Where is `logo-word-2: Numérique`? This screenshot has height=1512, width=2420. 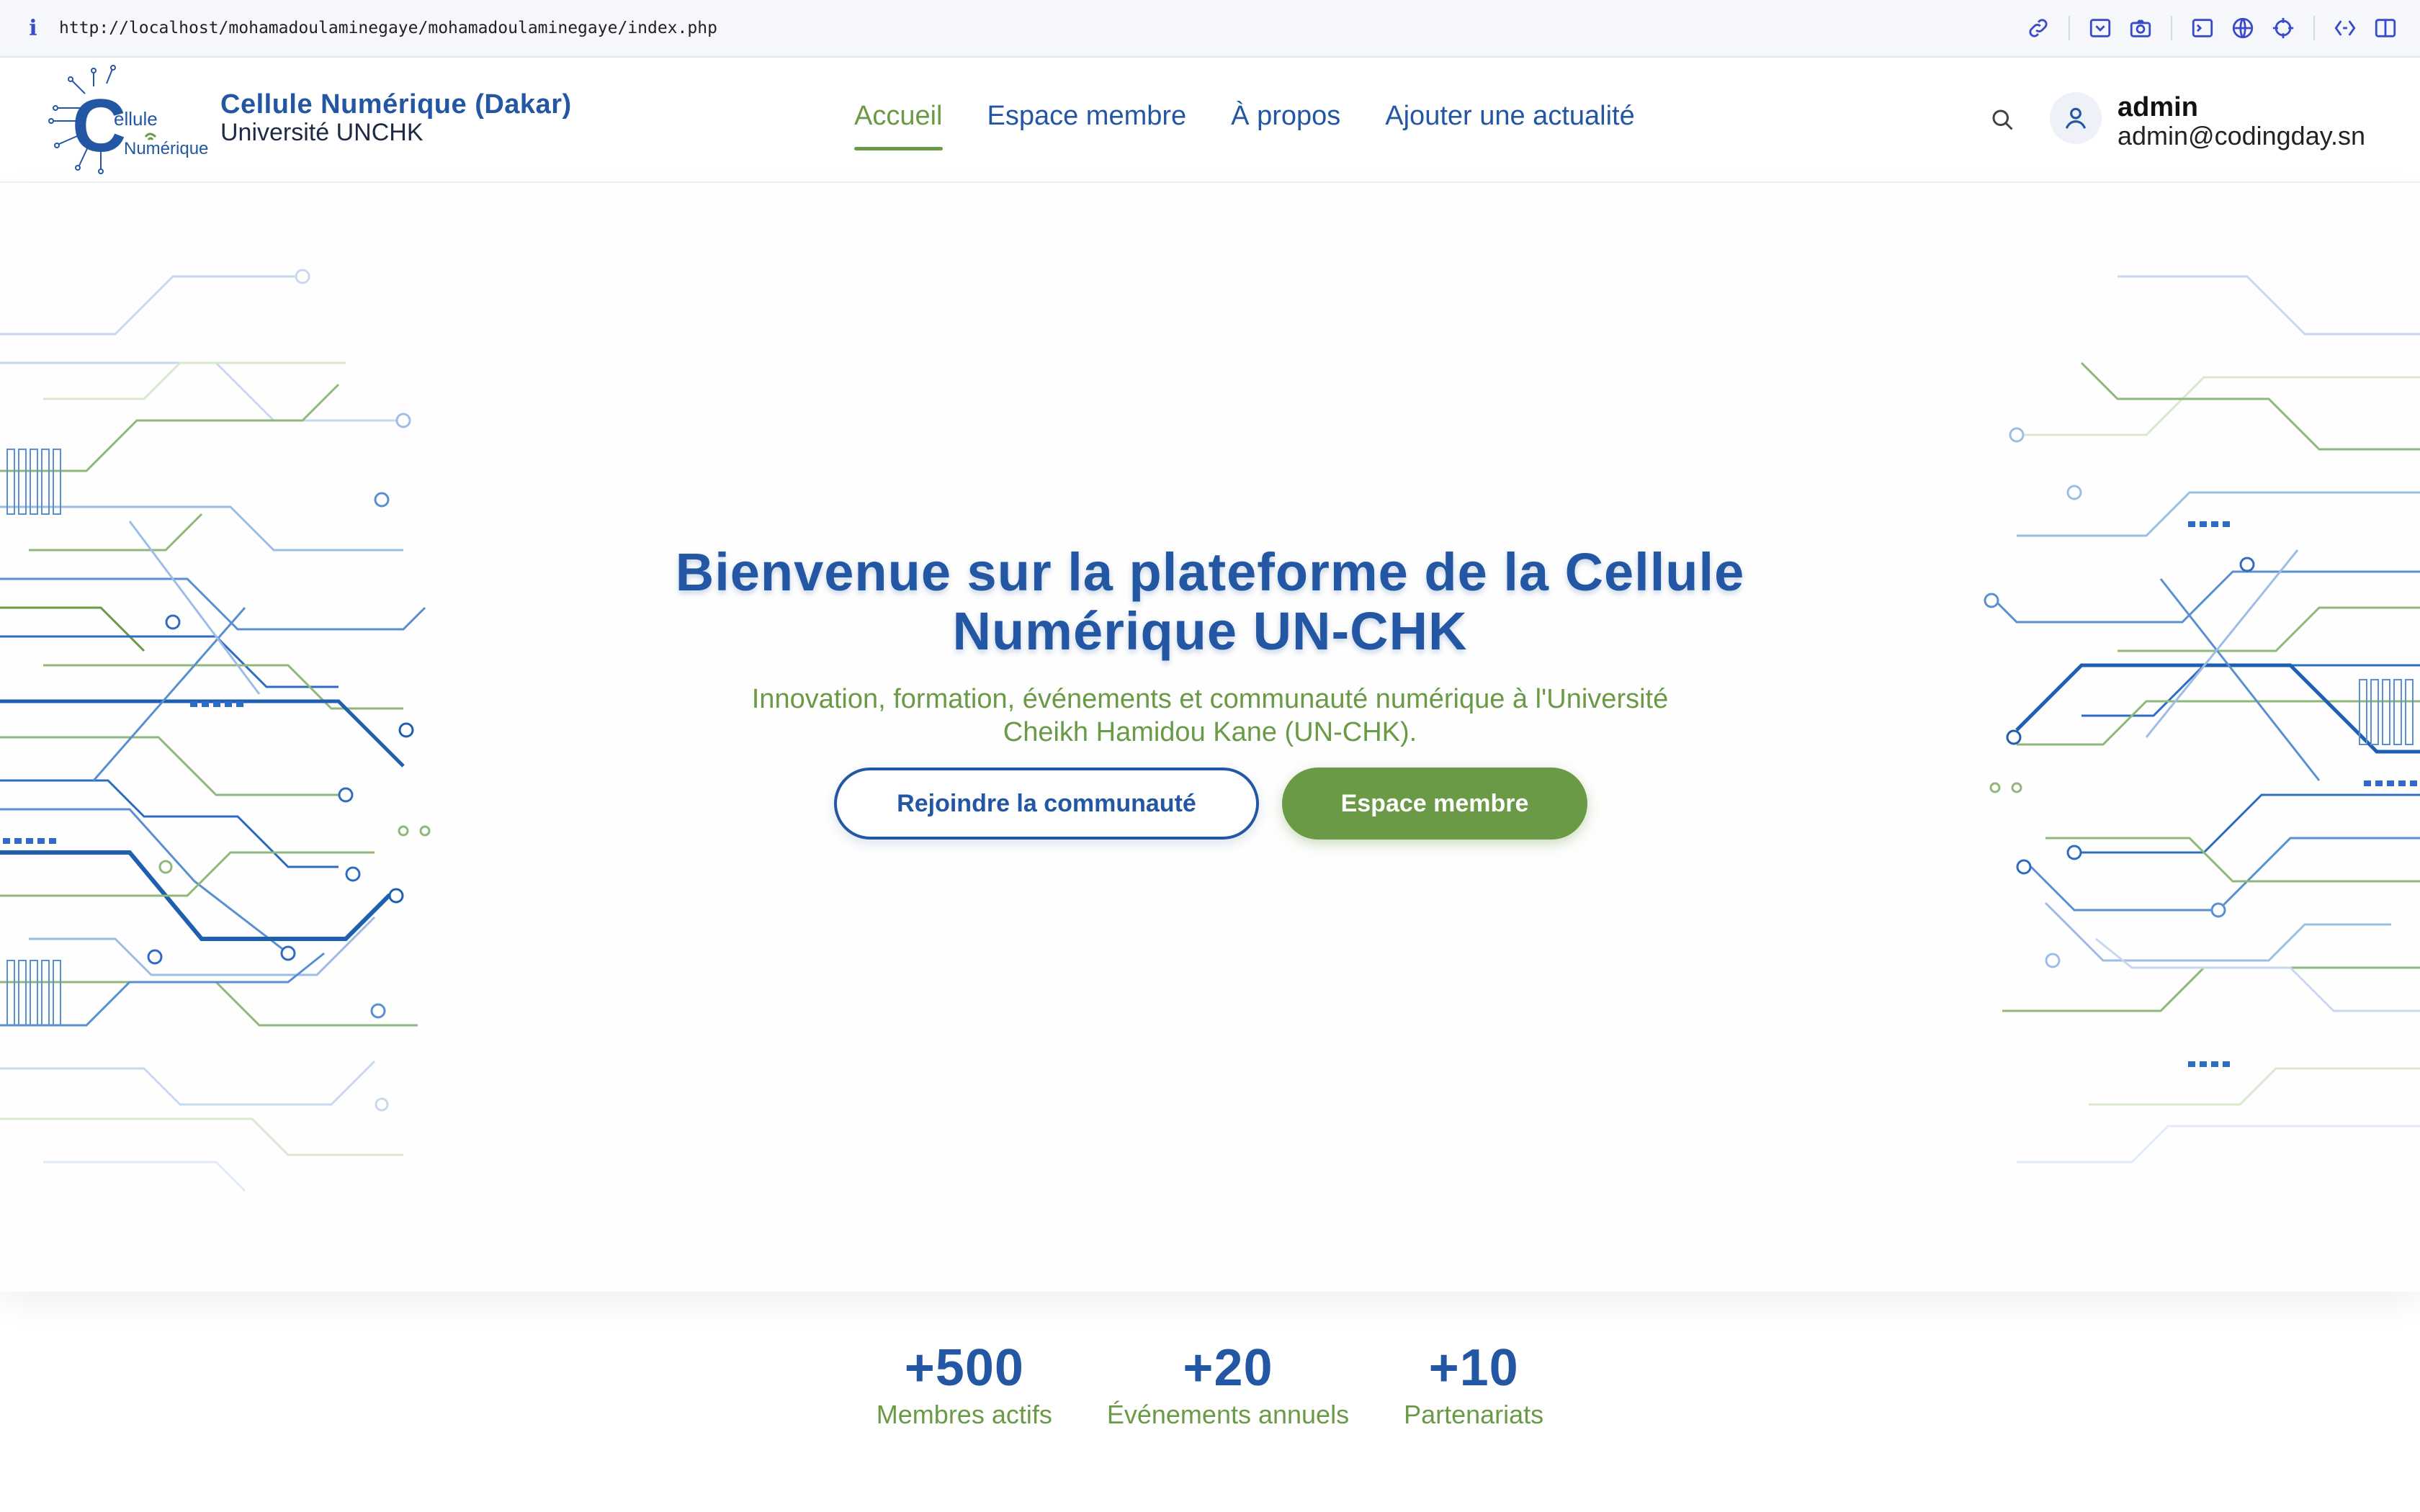 logo-word-2: Numérique is located at coordinates (166, 148).